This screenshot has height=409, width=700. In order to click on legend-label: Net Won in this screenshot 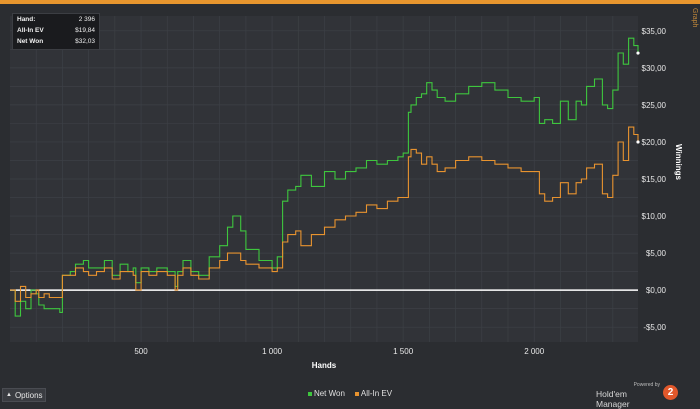, I will do `click(329, 393)`.